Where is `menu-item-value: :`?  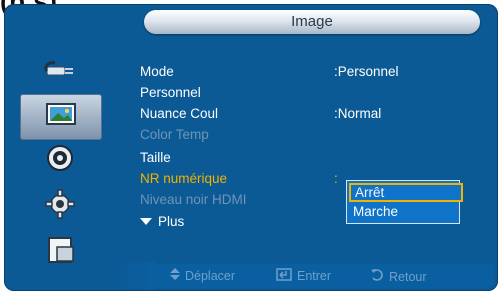
menu-item-value: : is located at coordinates (336, 178).